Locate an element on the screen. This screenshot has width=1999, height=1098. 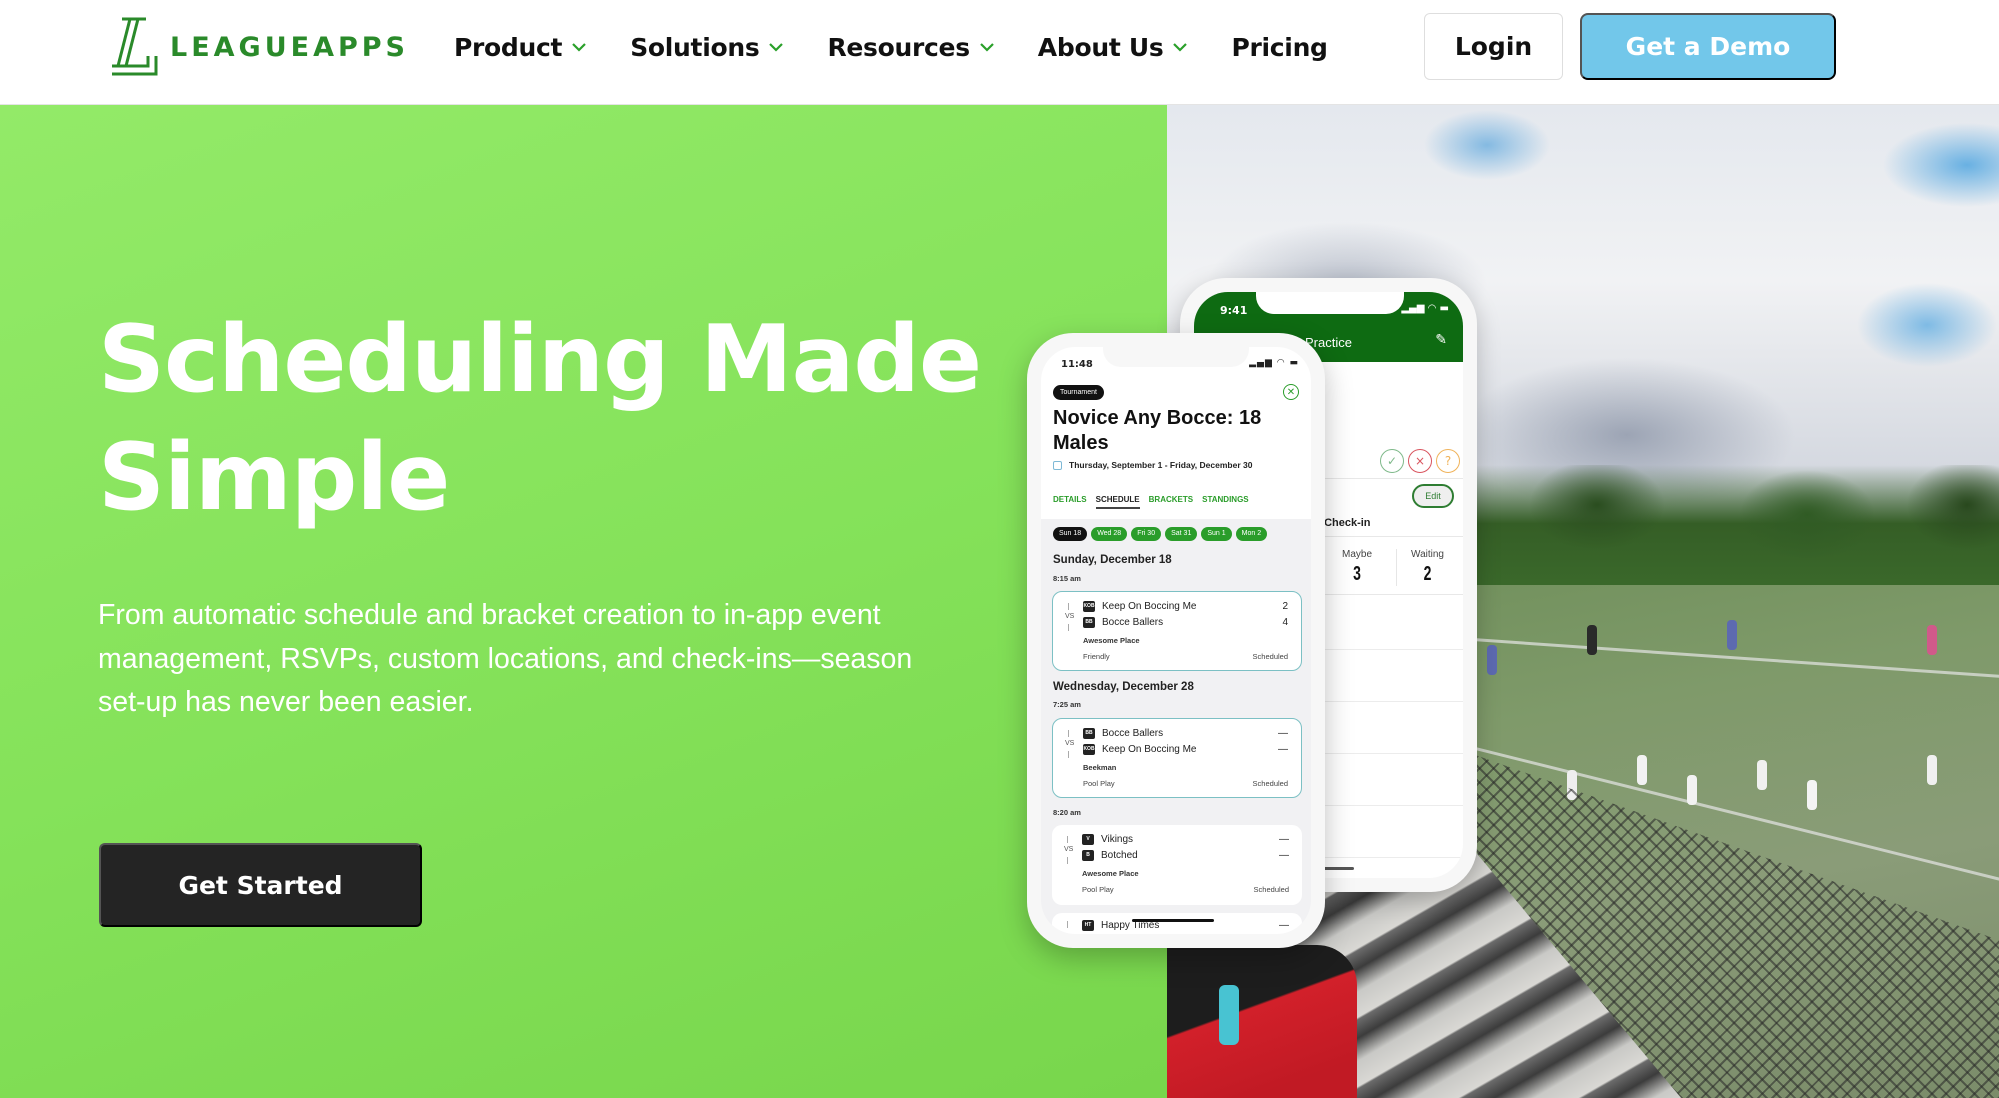
get-a-demo-button: Get a Demo is located at coordinates (1708, 46).